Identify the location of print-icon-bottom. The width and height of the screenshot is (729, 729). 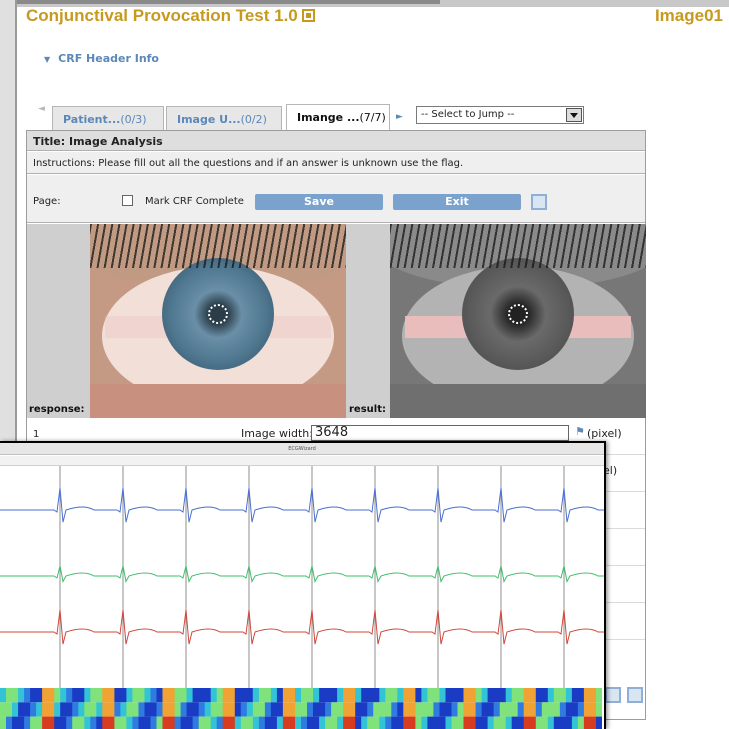
(613, 695).